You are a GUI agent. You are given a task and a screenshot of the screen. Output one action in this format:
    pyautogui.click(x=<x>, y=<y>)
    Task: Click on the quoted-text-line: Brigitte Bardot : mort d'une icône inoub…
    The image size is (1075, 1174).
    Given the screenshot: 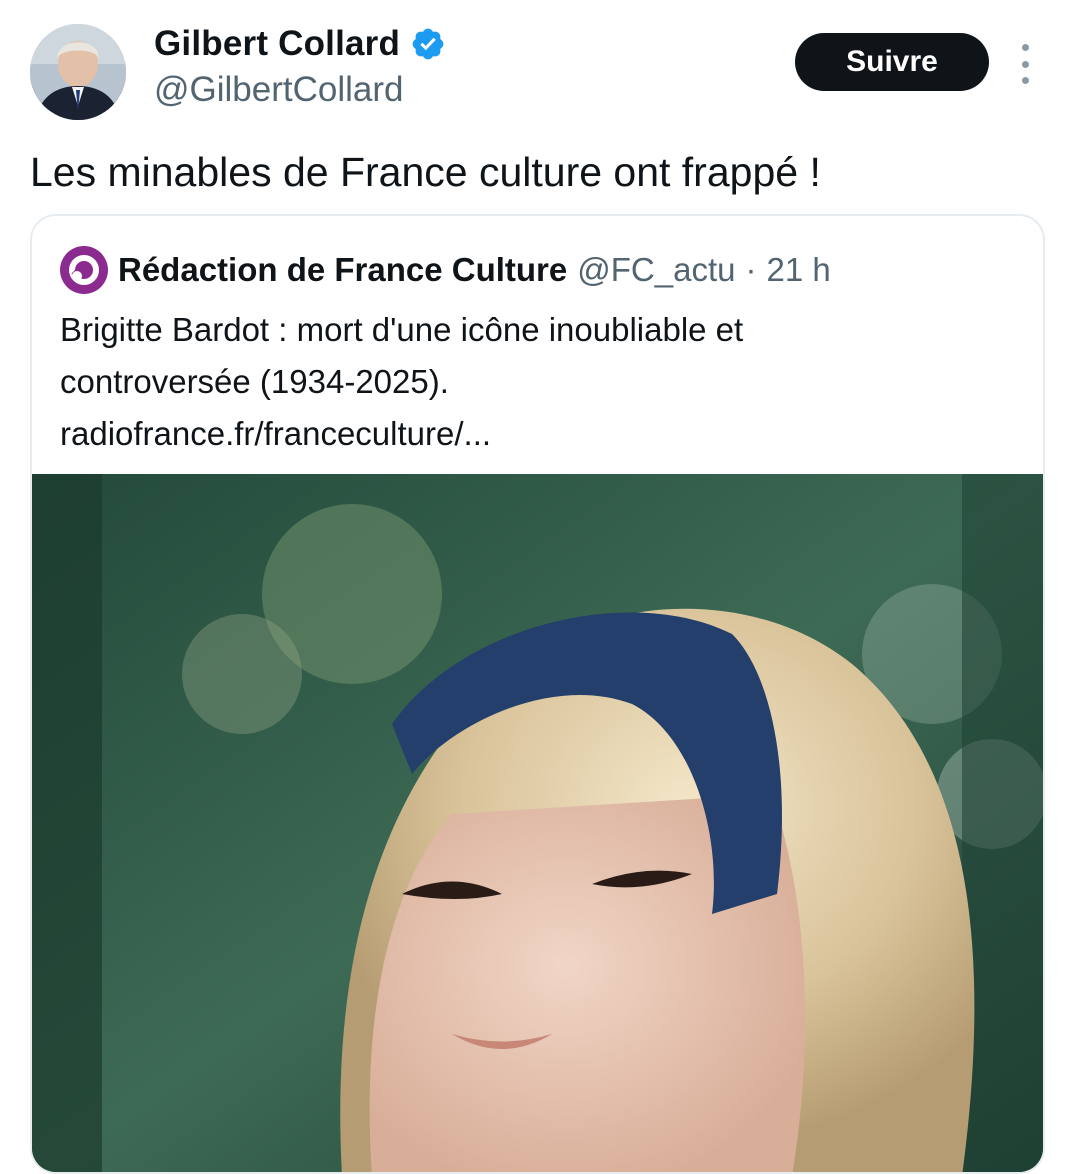 What is the action you would take?
    pyautogui.click(x=402, y=329)
    